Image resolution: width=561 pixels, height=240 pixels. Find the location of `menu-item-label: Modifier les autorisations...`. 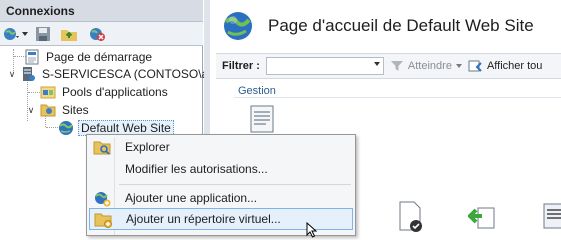

menu-item-label: Modifier les autorisations... is located at coordinates (196, 169).